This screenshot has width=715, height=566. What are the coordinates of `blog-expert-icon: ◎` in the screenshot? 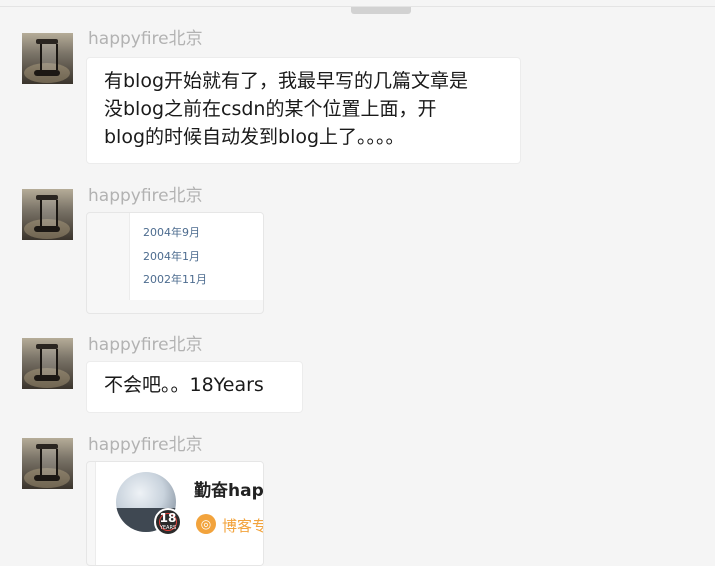 It's located at (206, 524).